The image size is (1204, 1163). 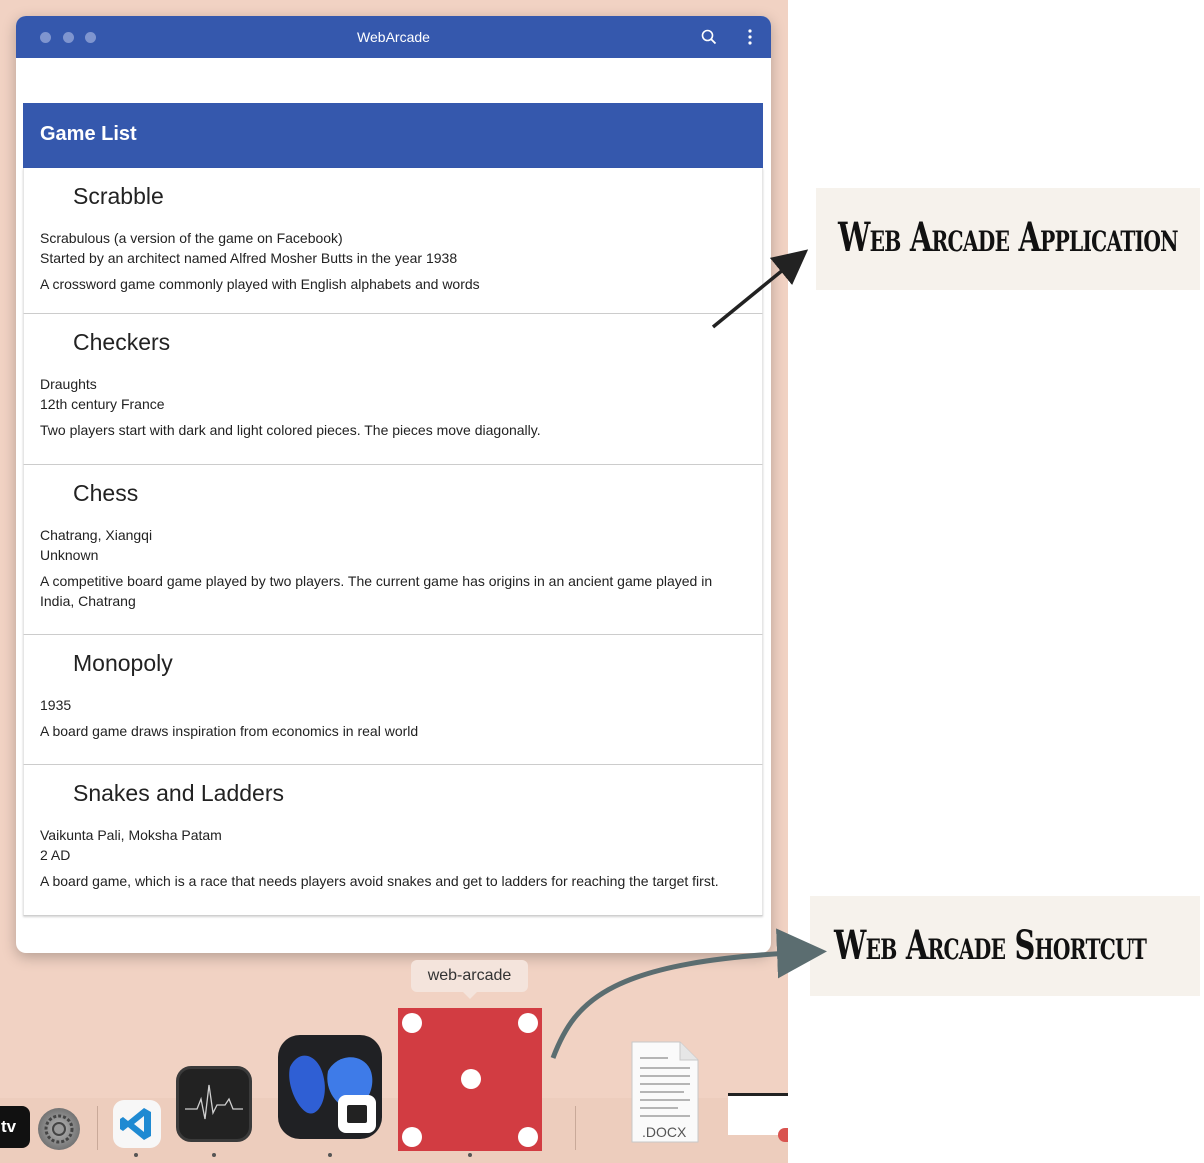 What do you see at coordinates (688, 993) in the screenshot?
I see `arrow-to-shortcut` at bounding box center [688, 993].